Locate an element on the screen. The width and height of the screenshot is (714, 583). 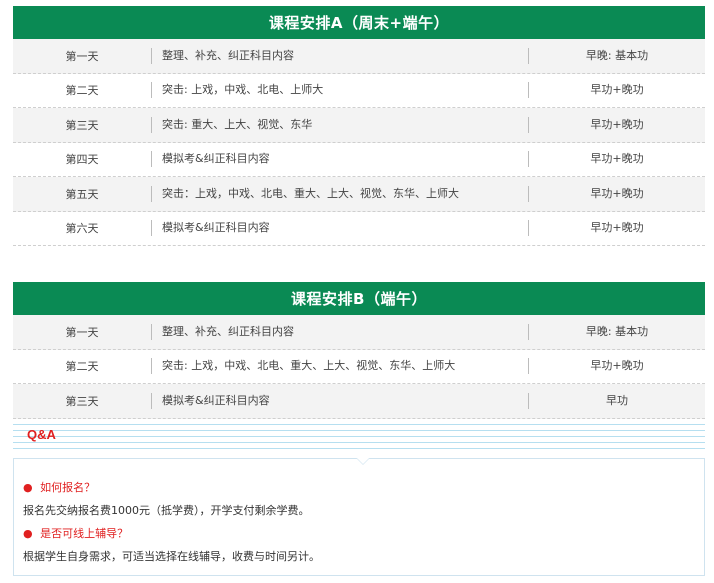
content-cell: 突击: 上戏，中戏、北电、上师大 is located at coordinates (339, 90).